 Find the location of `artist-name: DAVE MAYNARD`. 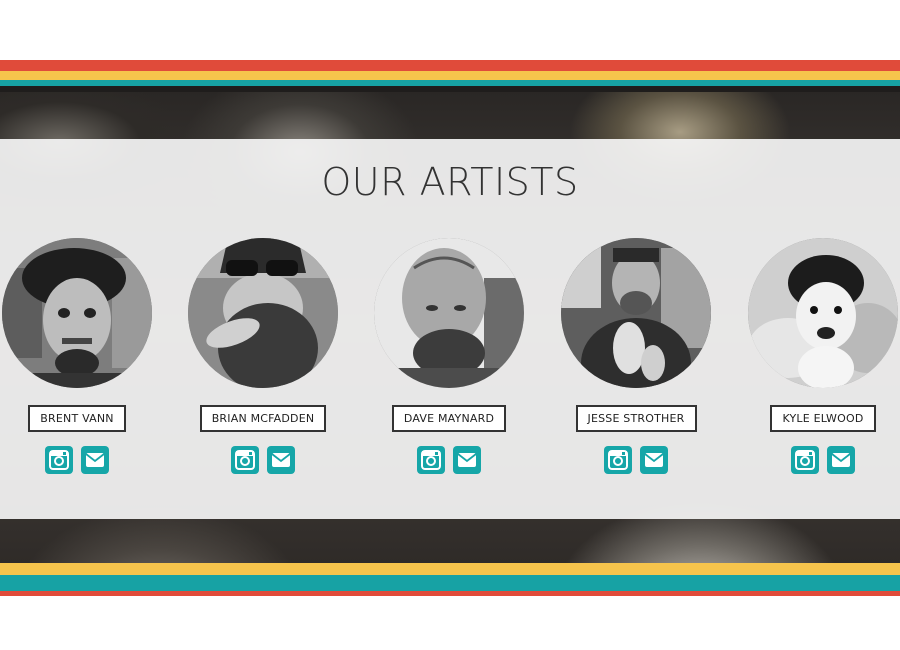

artist-name: DAVE MAYNARD is located at coordinates (449, 418).